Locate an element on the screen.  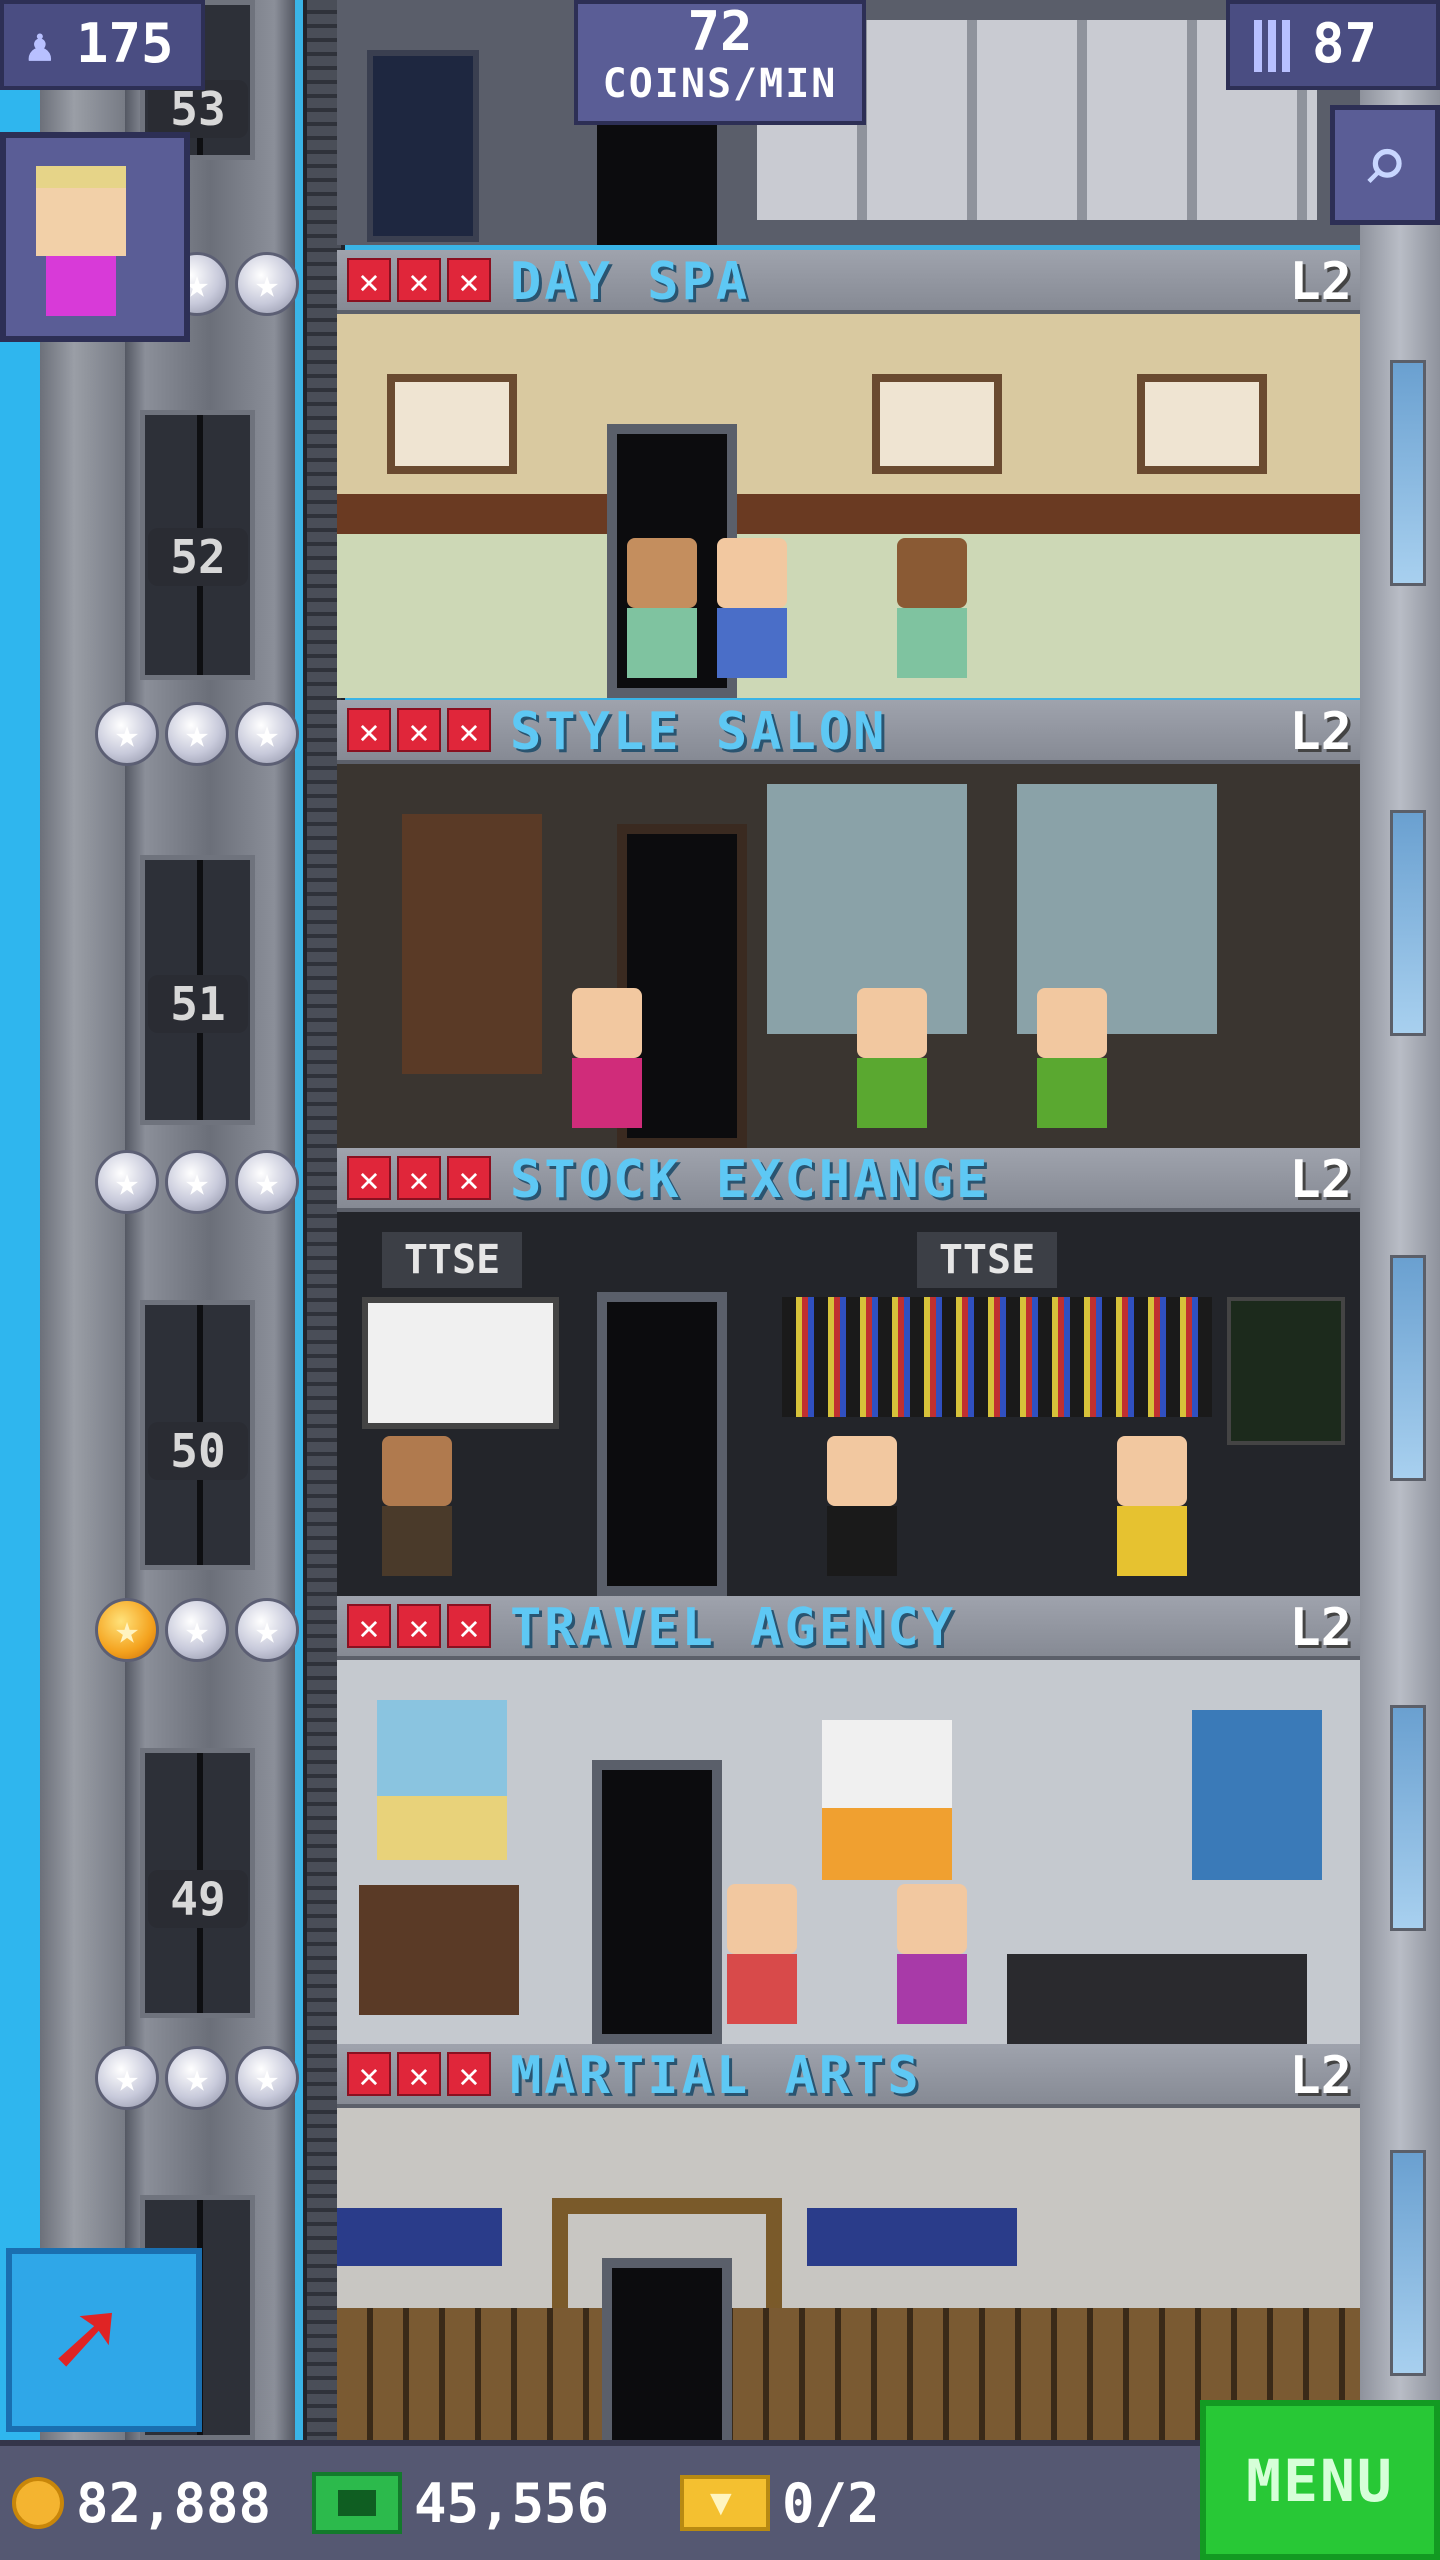
floor-stock-exchange: ✕ ✕ ✕ STOCK EXCHANGE L2 TTSE TTSE is located at coordinates (848, 1372).